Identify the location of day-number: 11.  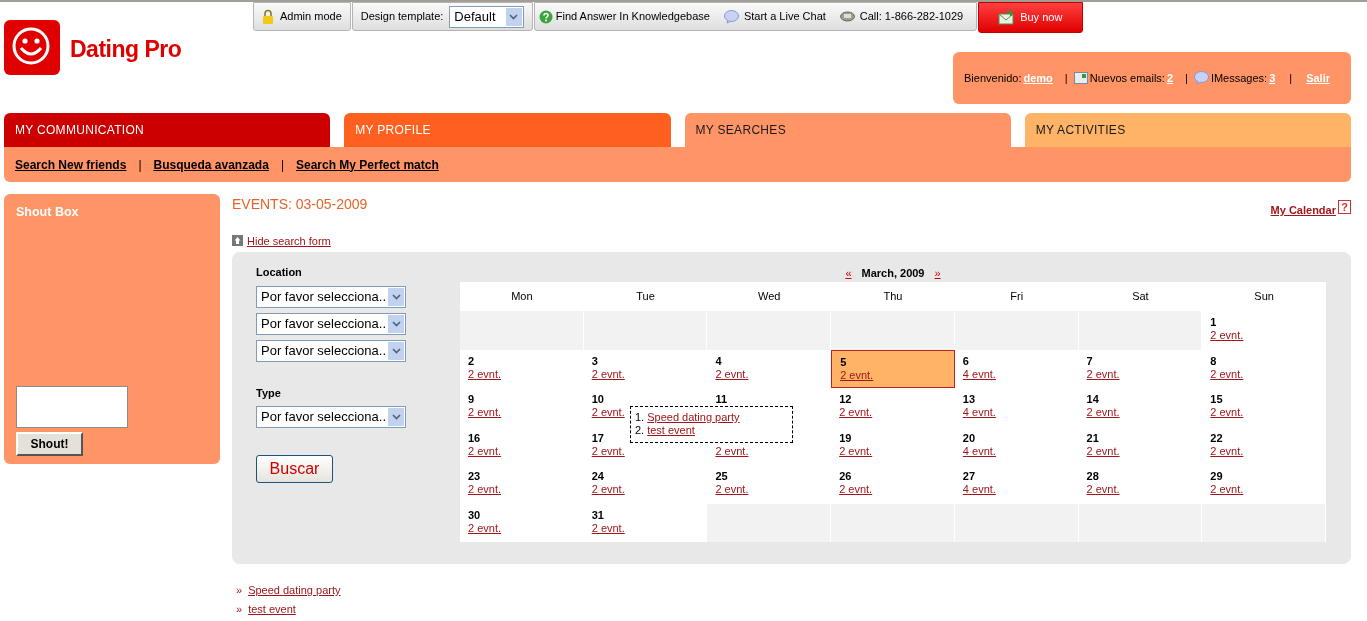
(721, 399).